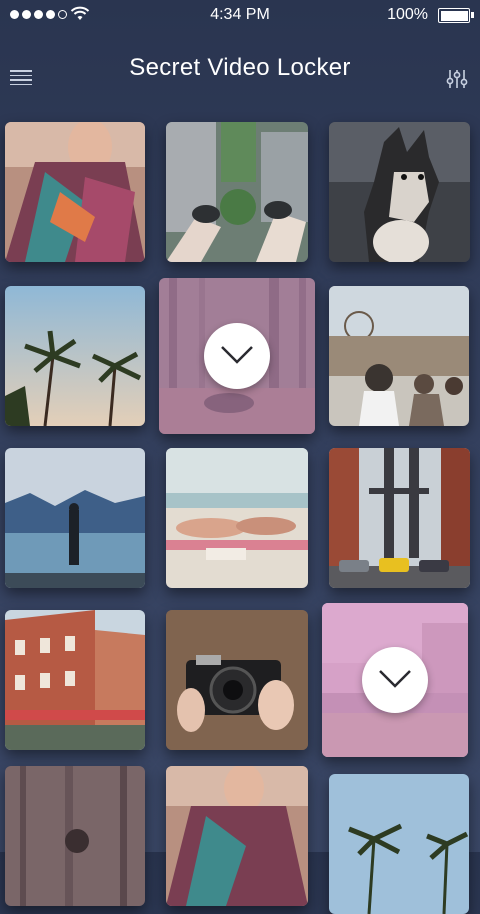 This screenshot has height=914, width=480. I want to click on photo-husky-dog, so click(399, 192).